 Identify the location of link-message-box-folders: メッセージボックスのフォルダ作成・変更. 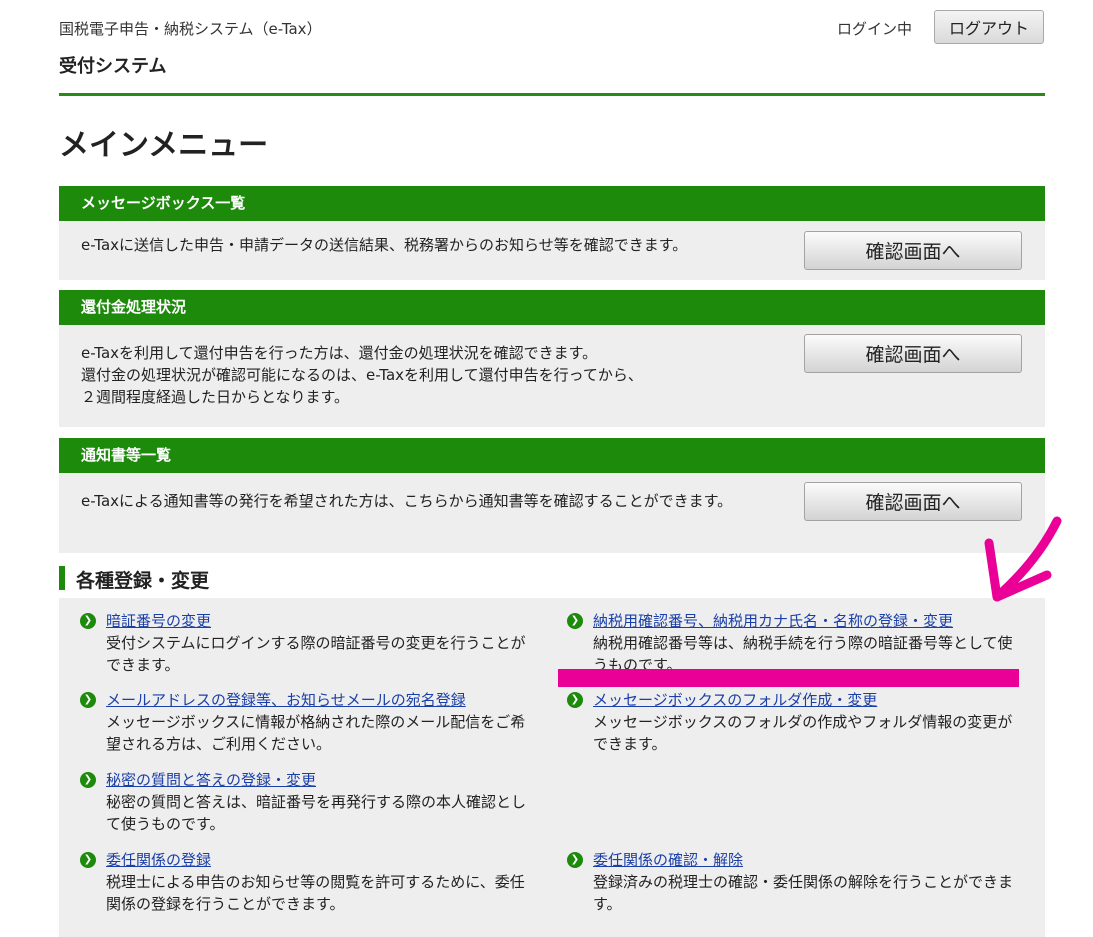
(735, 700).